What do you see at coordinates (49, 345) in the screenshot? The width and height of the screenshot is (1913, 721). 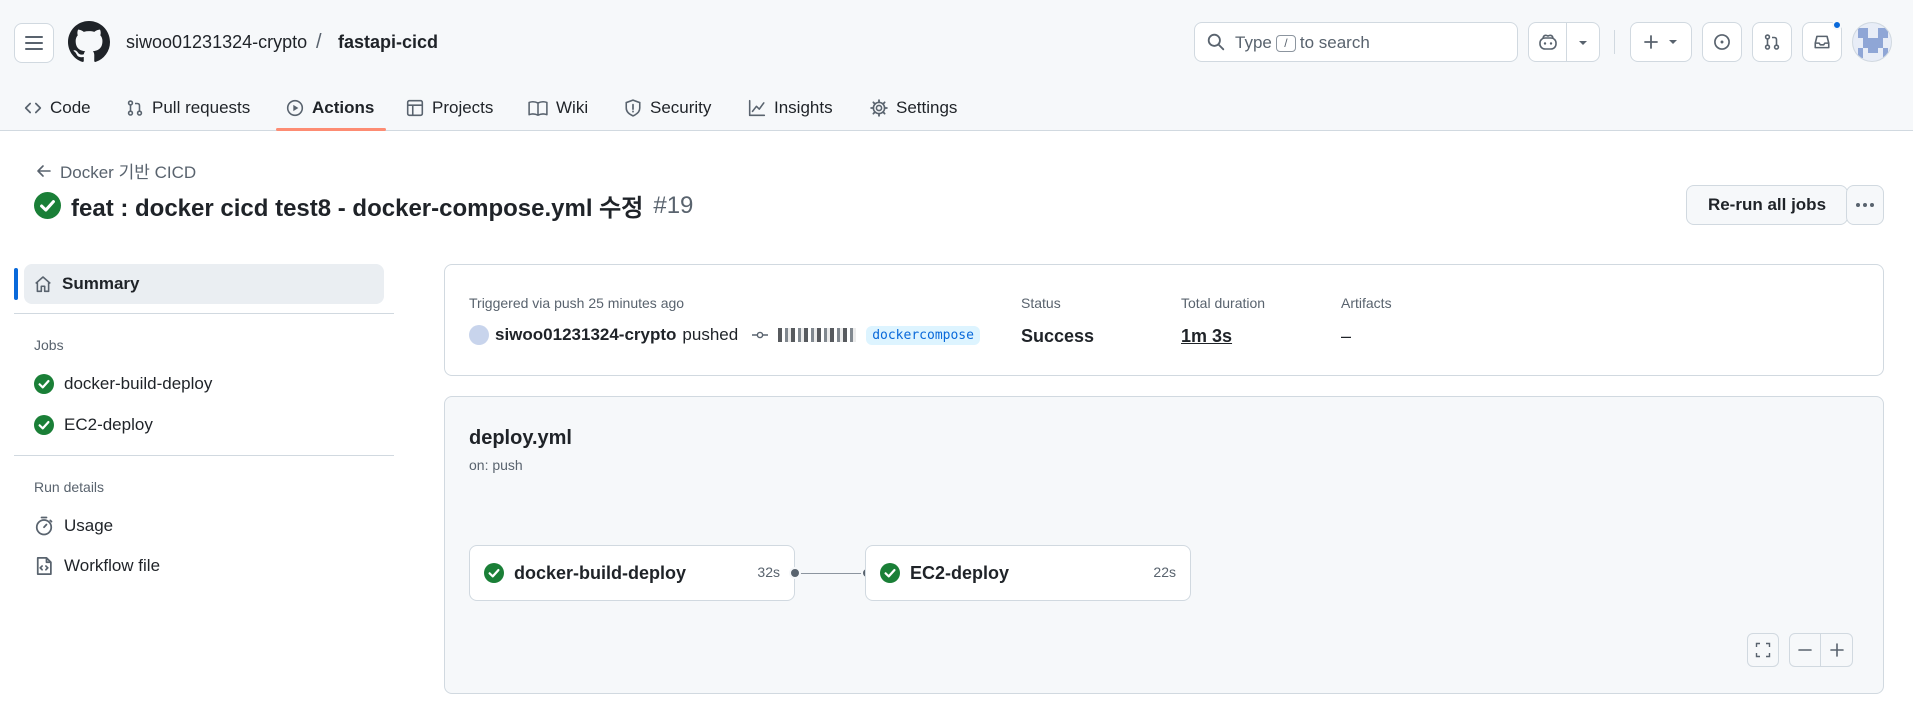 I see `jobs-heading: Jobs` at bounding box center [49, 345].